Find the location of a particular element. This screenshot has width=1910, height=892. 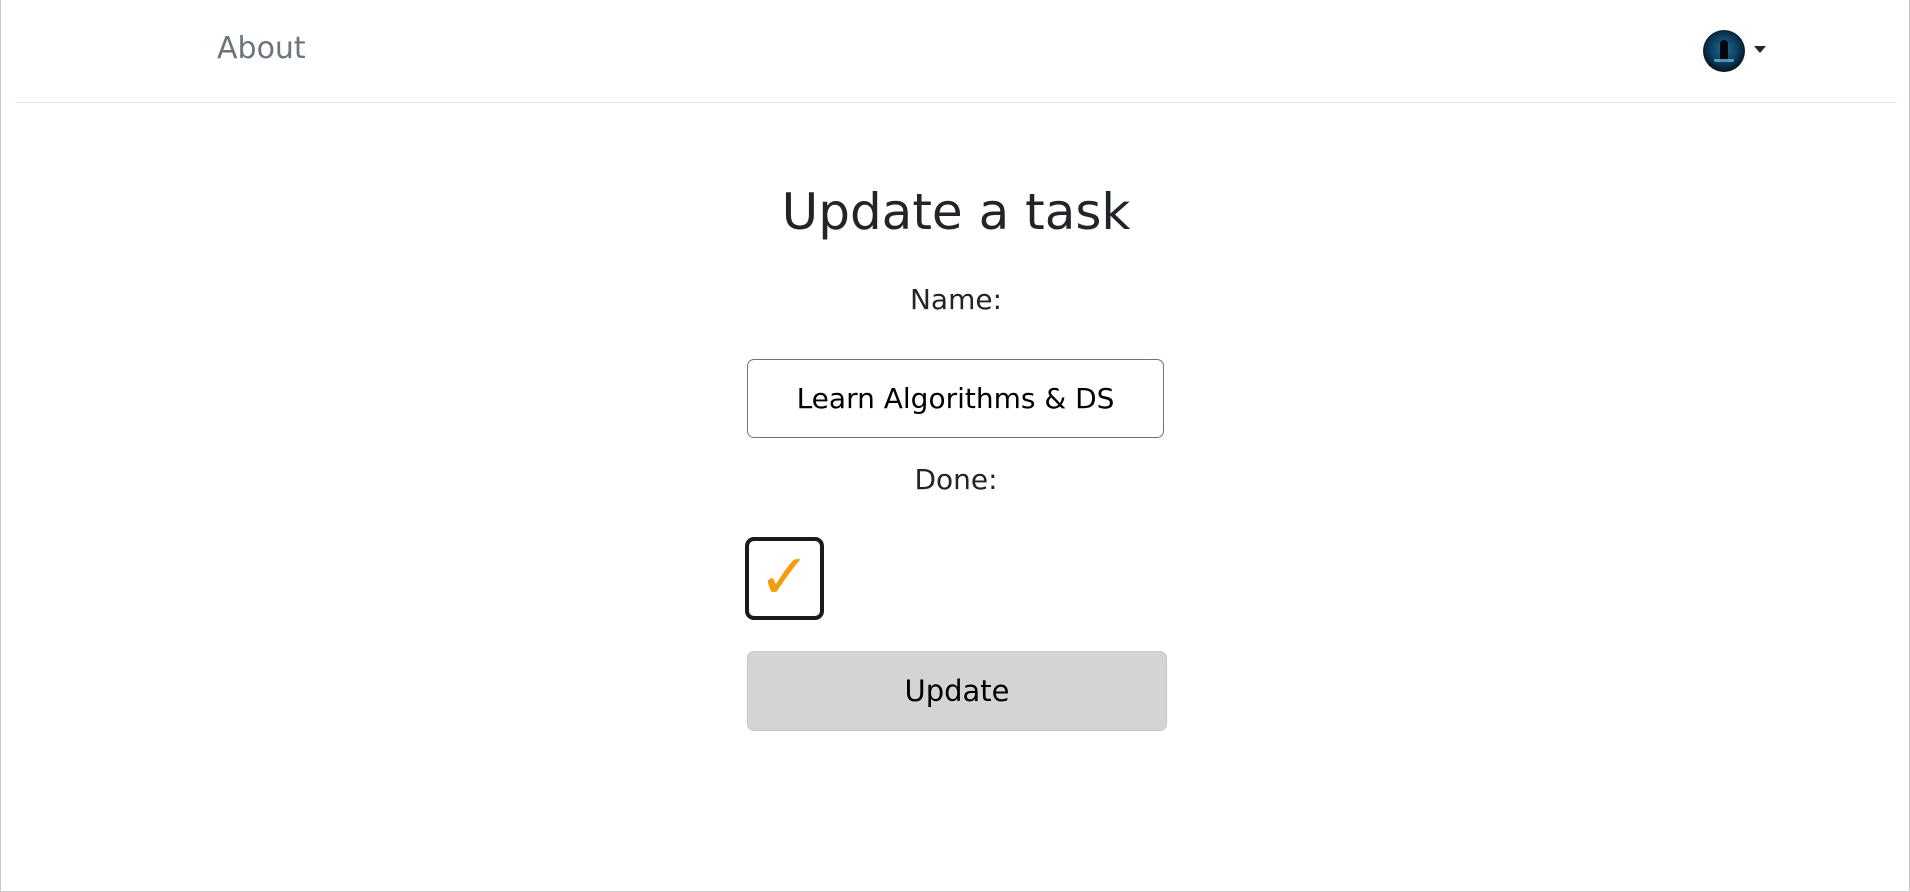

caret-down-icon is located at coordinates (1760, 49).